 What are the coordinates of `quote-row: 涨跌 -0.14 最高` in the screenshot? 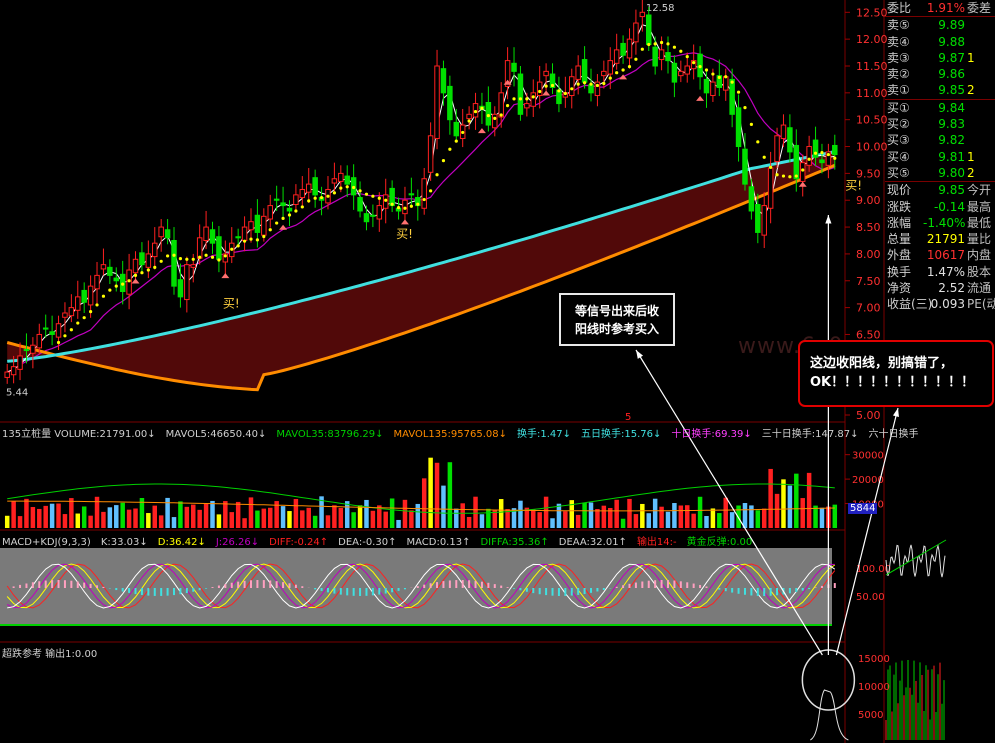 It's located at (940, 207).